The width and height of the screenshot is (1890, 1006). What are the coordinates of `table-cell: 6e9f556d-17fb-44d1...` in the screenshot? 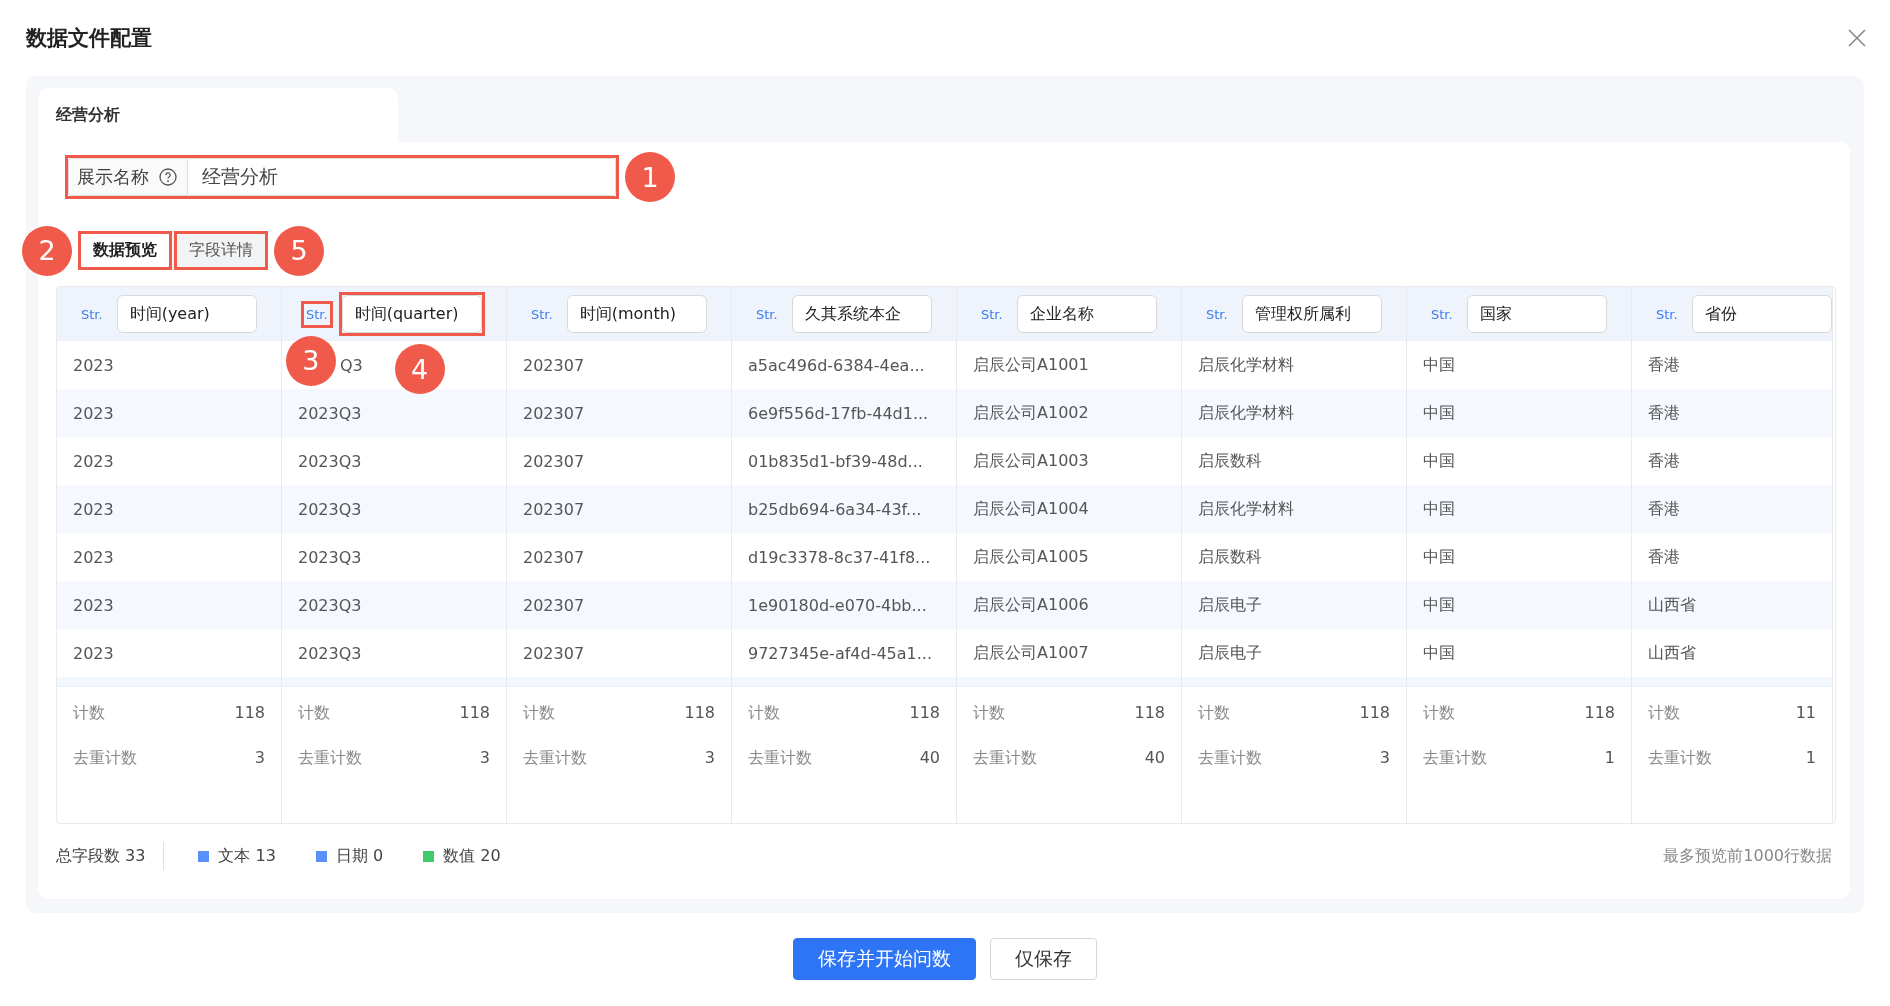 It's located at (838, 413).